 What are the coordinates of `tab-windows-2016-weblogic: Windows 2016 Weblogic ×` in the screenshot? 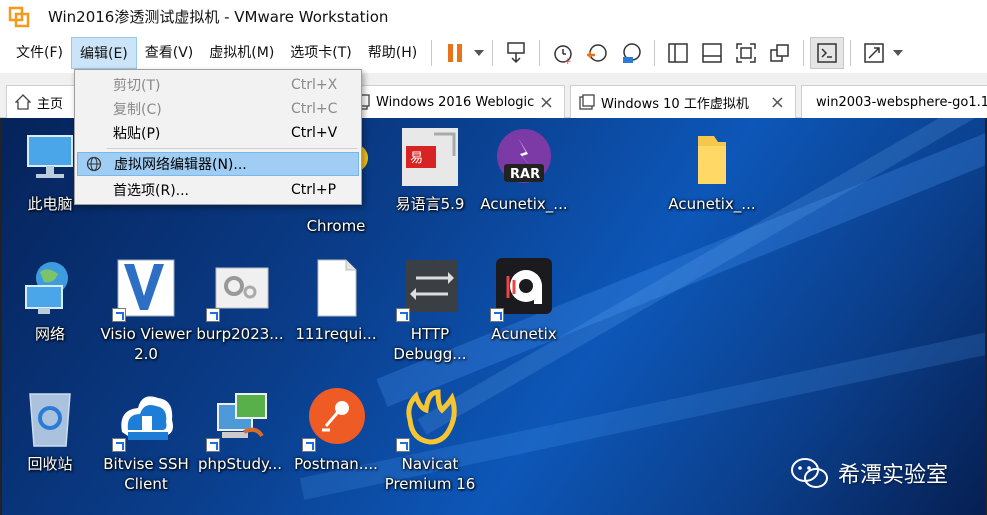 It's located at (455, 101).